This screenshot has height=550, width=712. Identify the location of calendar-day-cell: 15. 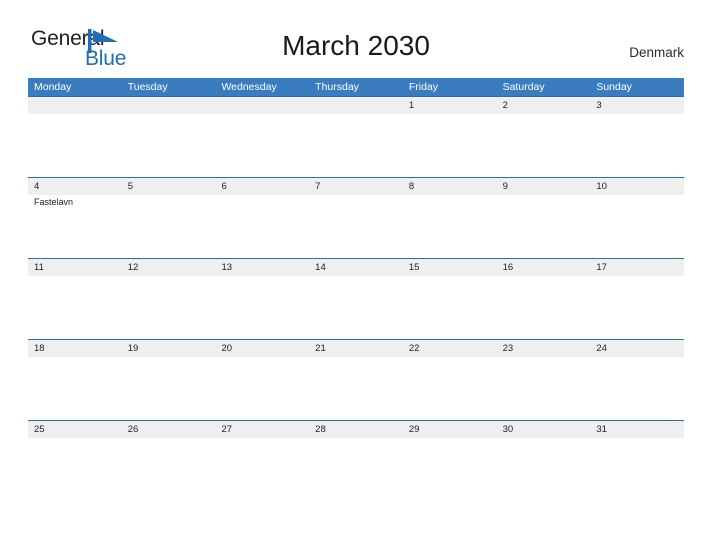
(449, 299).